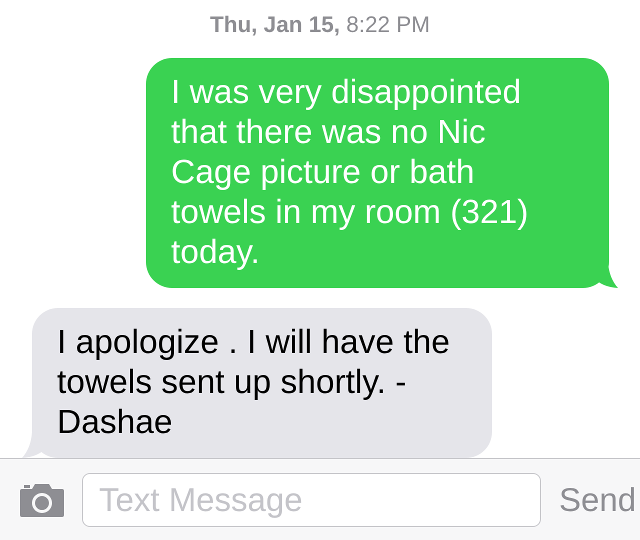 Image resolution: width=640 pixels, height=540 pixels. Describe the element at coordinates (311, 499) in the screenshot. I see `message-input: Text Message` at that location.